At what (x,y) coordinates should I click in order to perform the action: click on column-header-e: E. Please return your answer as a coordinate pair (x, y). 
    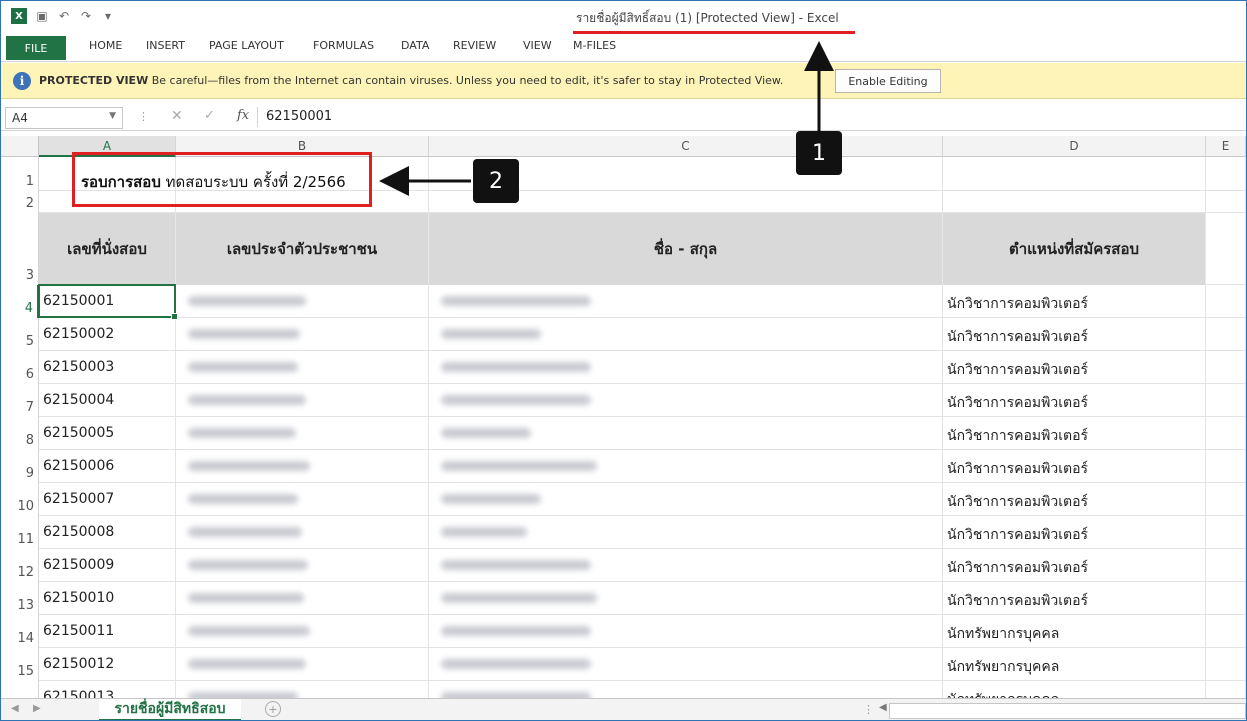
    Looking at the image, I should click on (1226, 146).